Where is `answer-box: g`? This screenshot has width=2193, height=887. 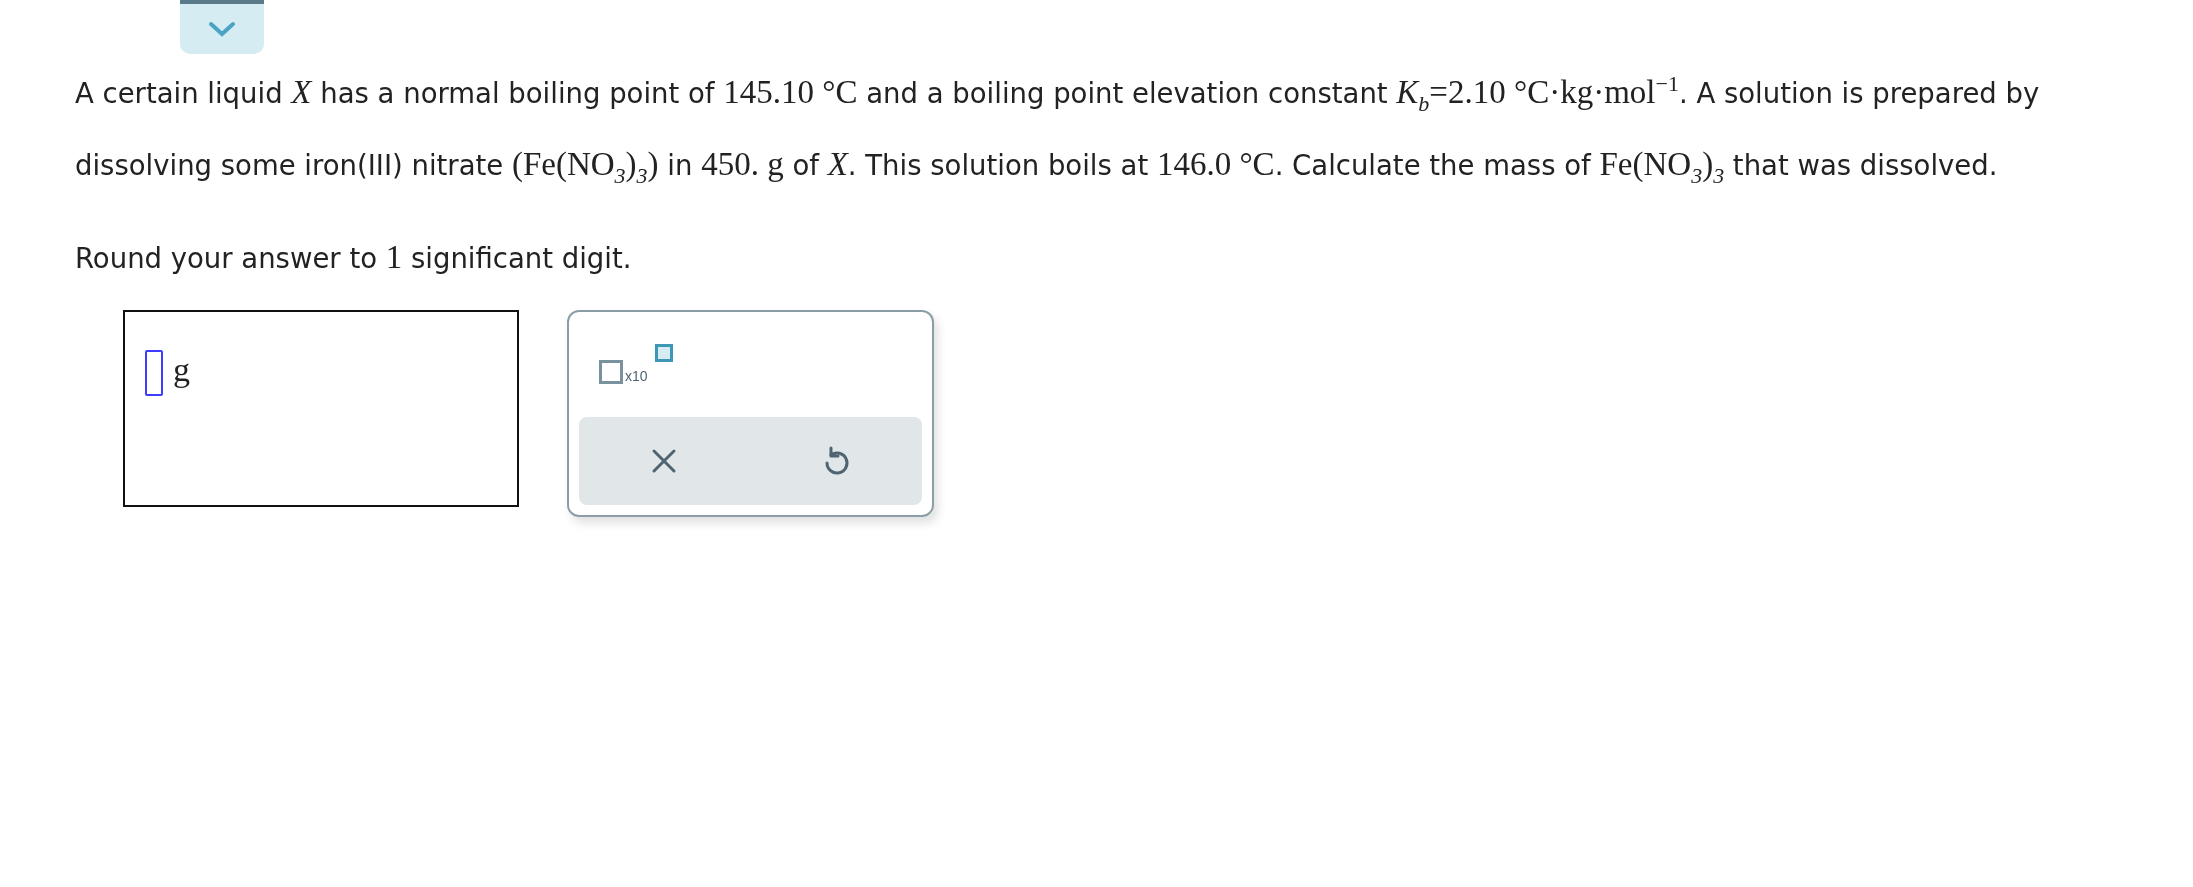 answer-box: g is located at coordinates (321, 409).